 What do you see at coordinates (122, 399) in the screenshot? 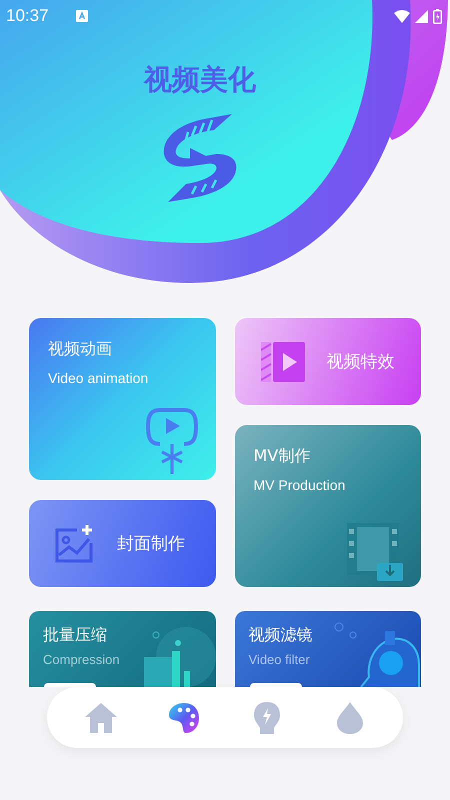
I see `feature-card: 视频动画 Video animation` at bounding box center [122, 399].